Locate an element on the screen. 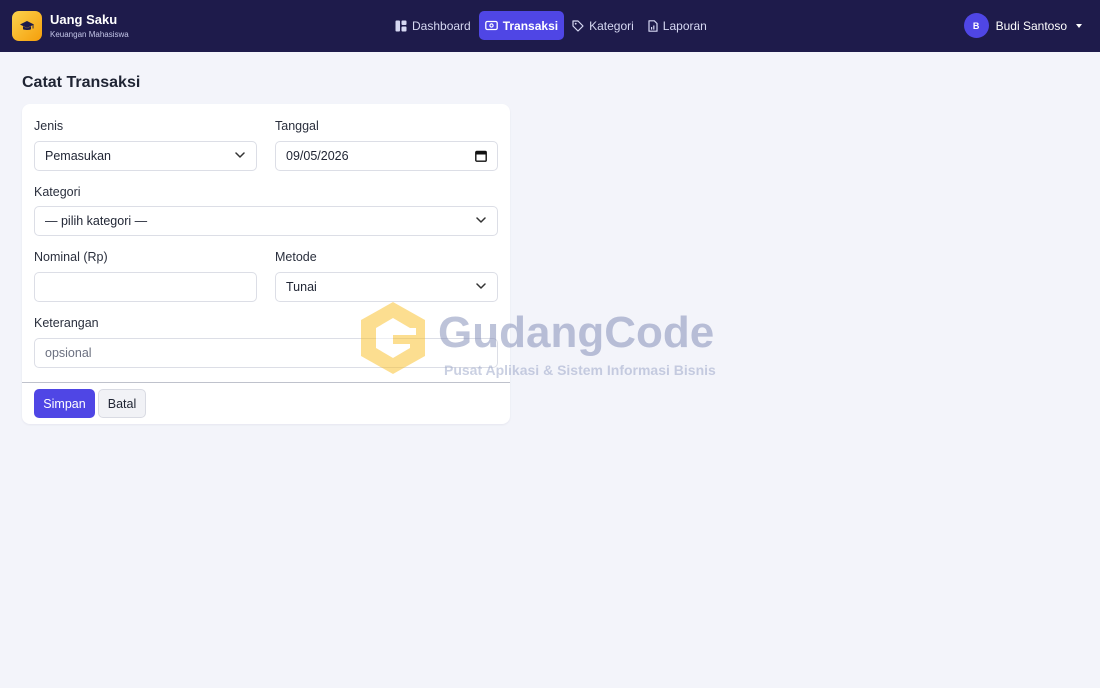 The width and height of the screenshot is (1100, 688). nominal-label: Nominal (Rp) is located at coordinates (71, 257).